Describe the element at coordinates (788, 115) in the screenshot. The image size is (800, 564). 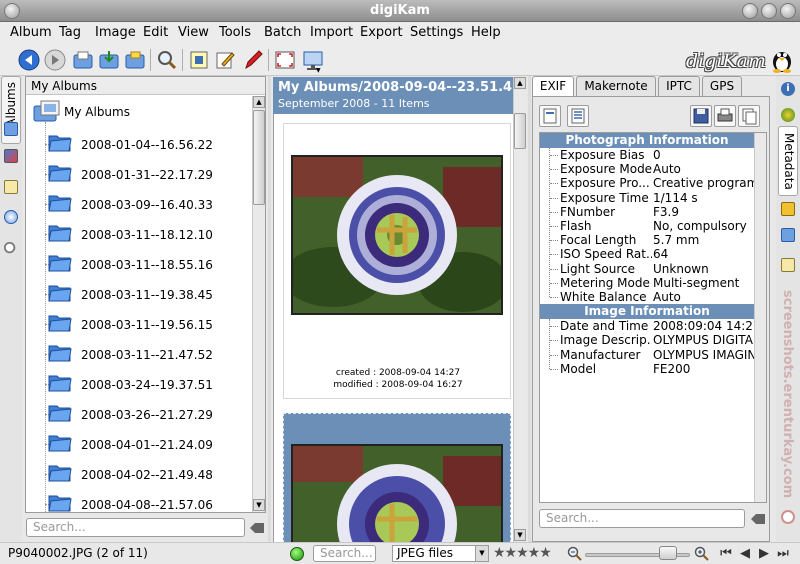
I see `metadata-icon` at that location.